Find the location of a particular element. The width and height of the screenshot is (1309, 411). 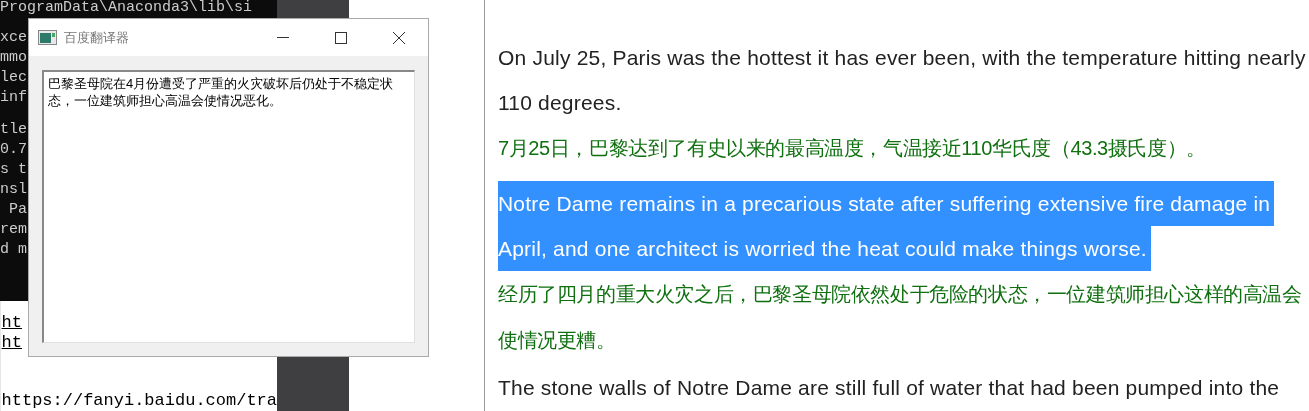

article-line: The stone walls of Notre Dame are still full of water that had been pumped into the is located at coordinates (889, 388).